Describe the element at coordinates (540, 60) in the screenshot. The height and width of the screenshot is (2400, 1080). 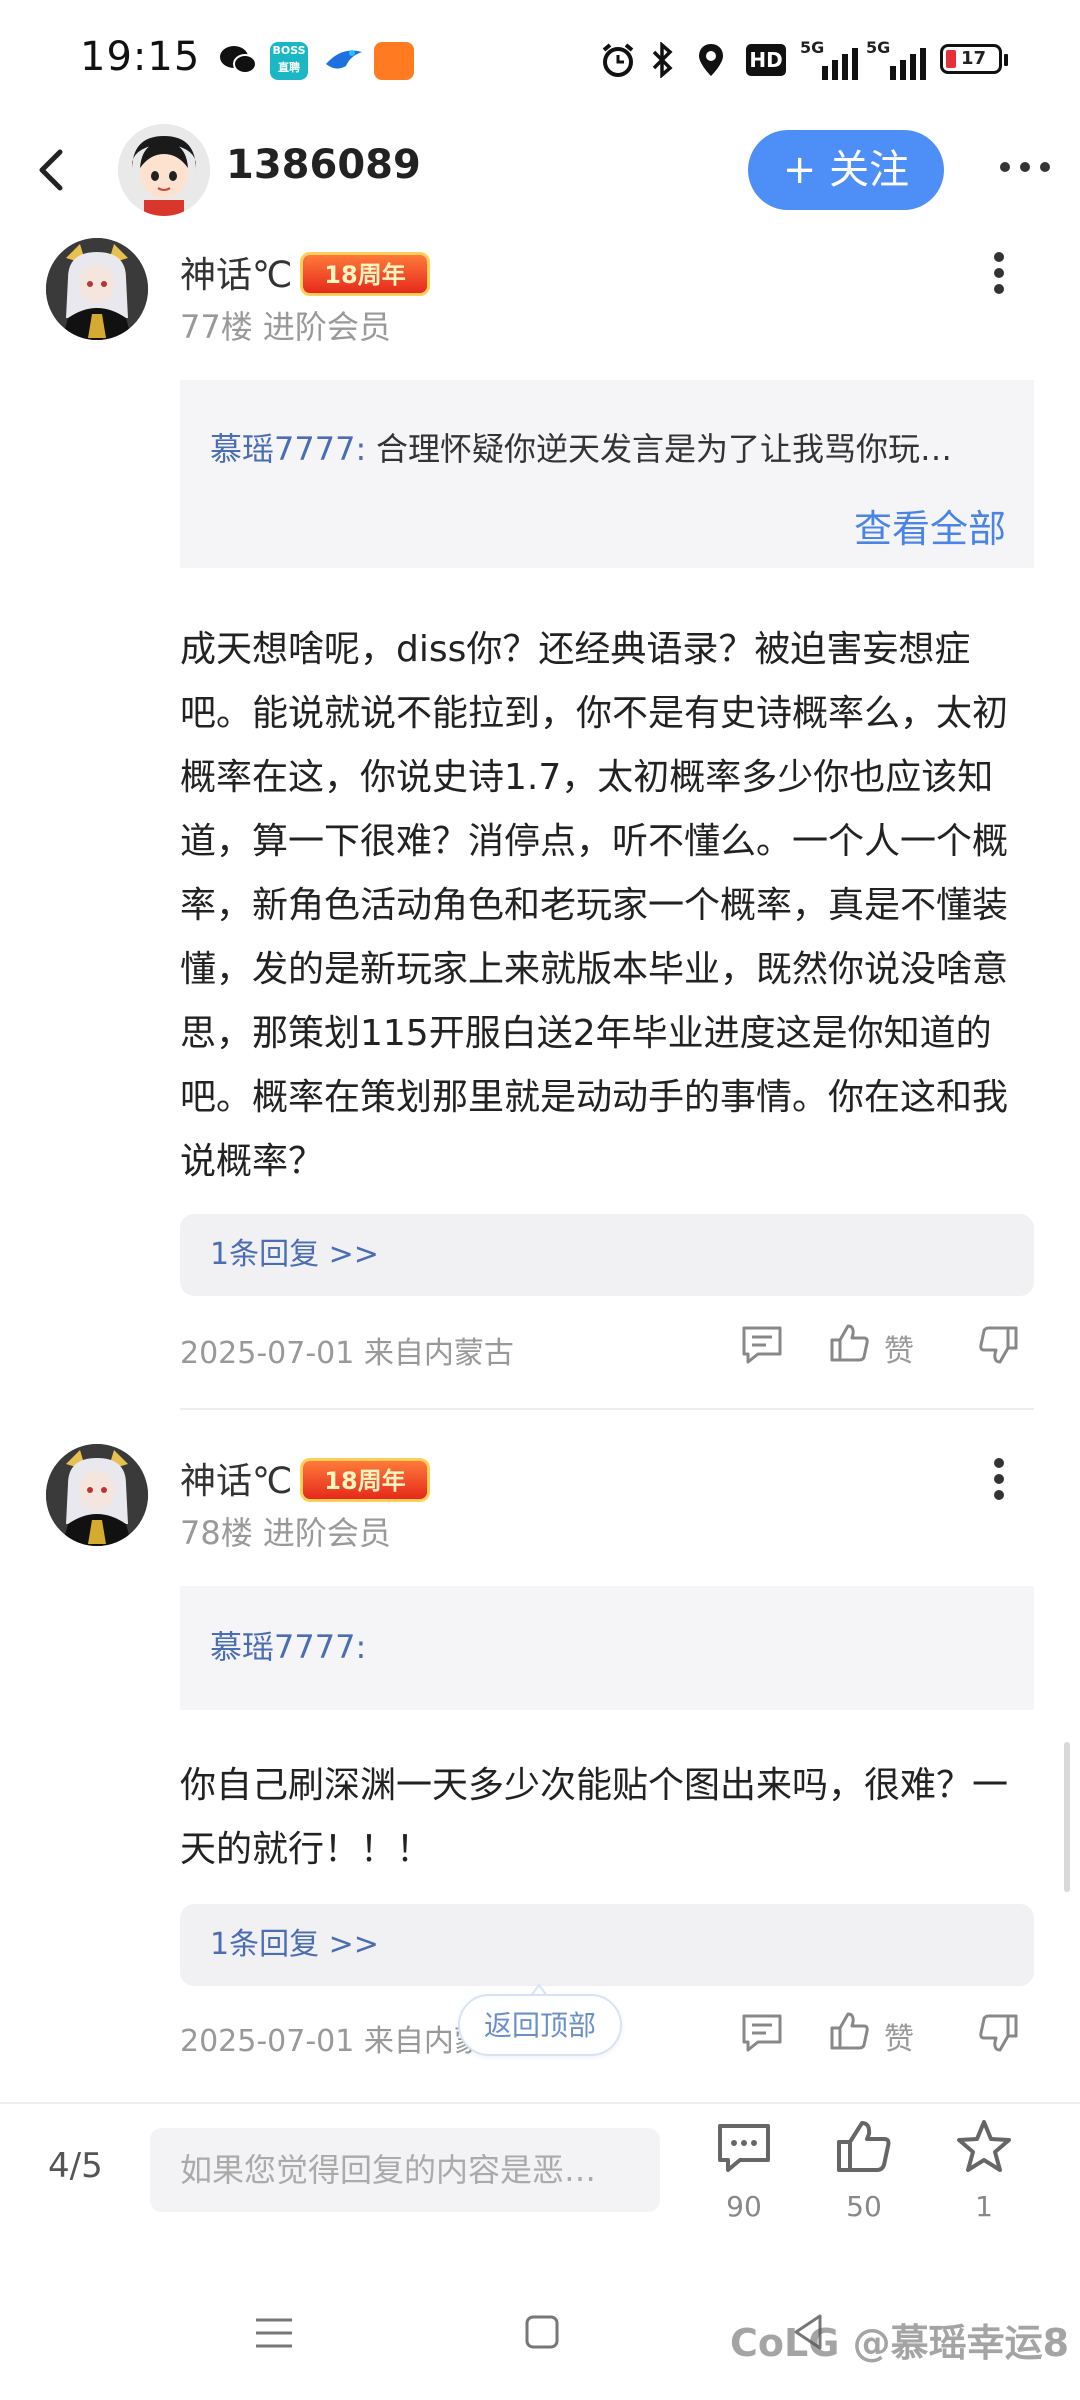
I see `status-bar: 19:15 BOSS 直聘 HD 5G 5G 17` at that location.